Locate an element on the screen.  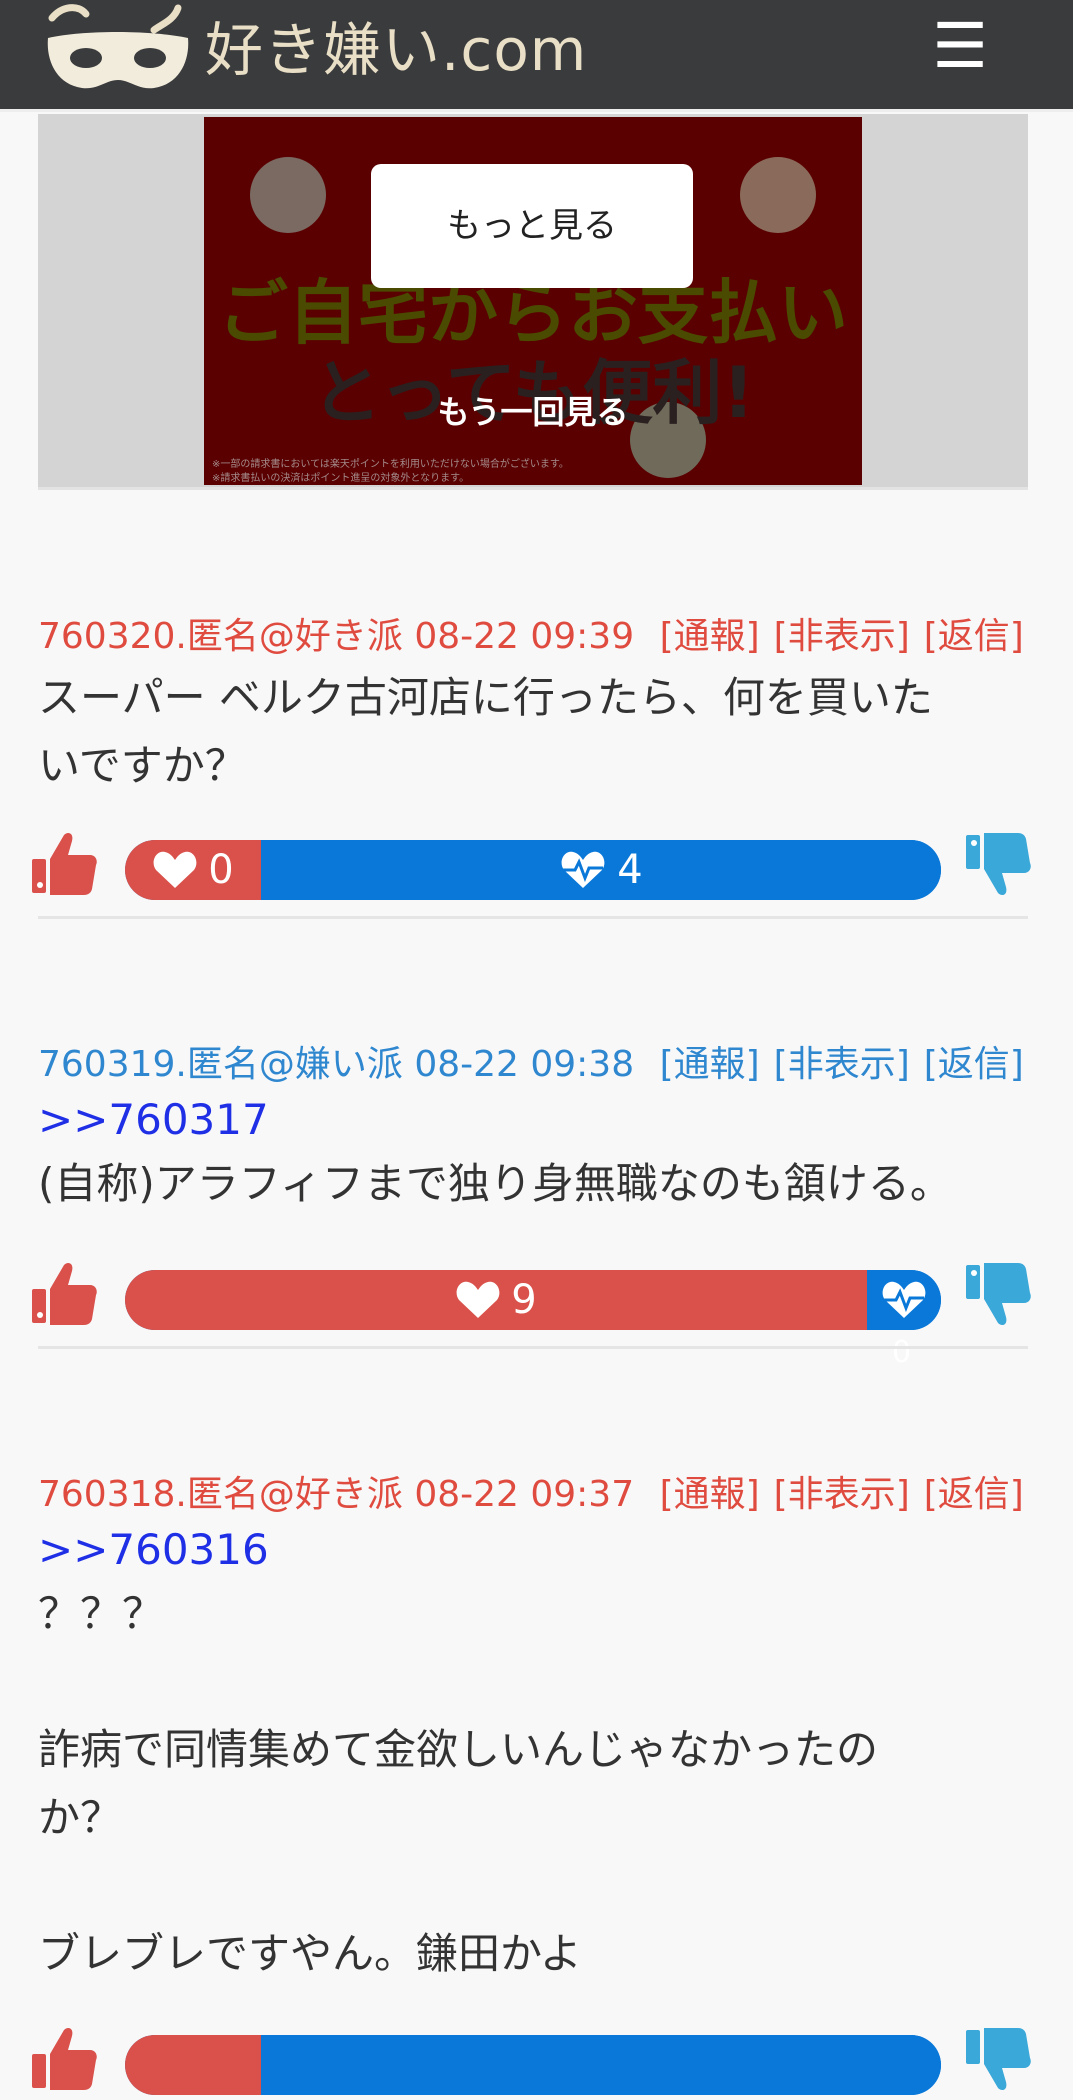
vote-row: 0 4 is located at coordinates (536, 865).